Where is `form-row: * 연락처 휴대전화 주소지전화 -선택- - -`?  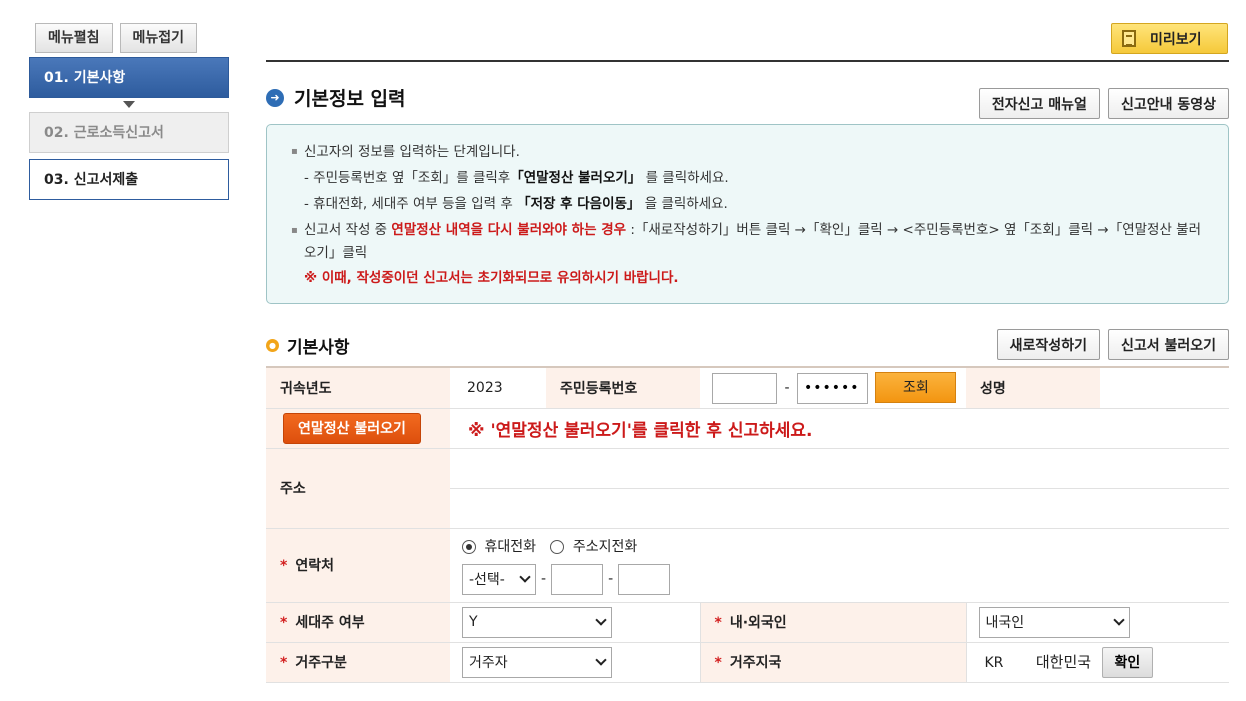 form-row: * 연락처 휴대전화 주소지전화 -선택- - - is located at coordinates (747, 565).